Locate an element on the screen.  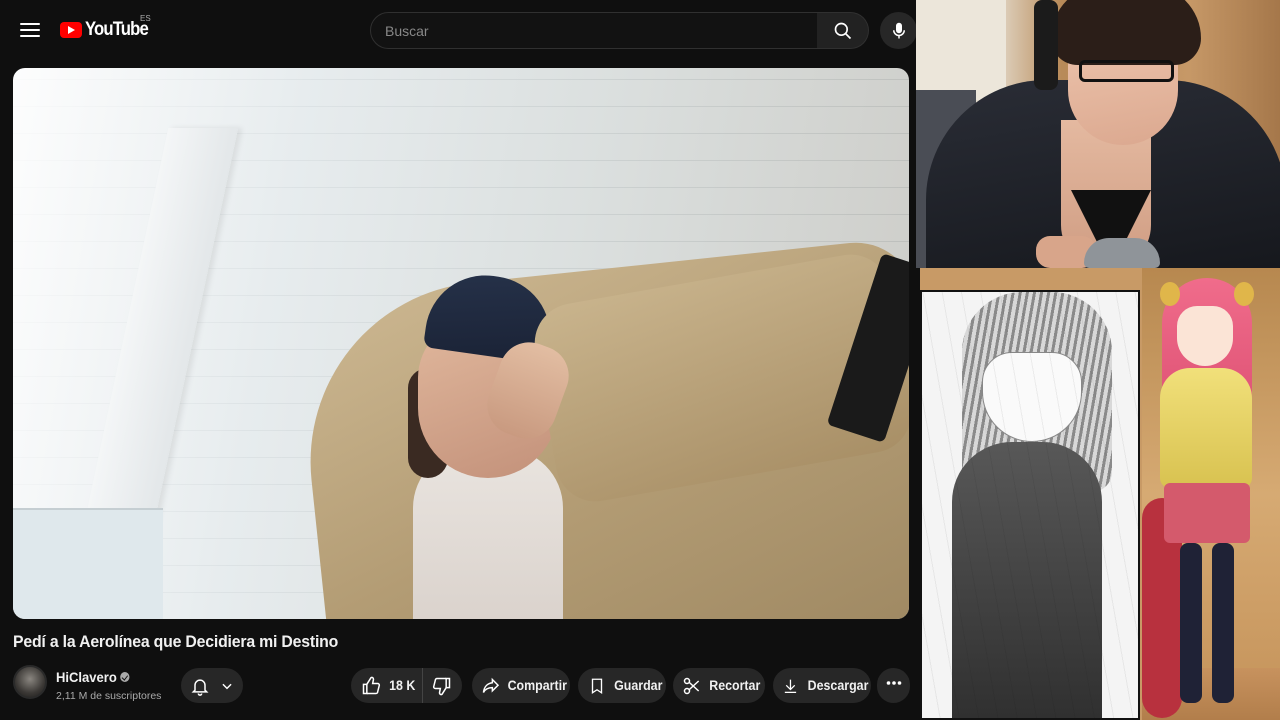
share-label: Compartir is located at coordinates (538, 685).